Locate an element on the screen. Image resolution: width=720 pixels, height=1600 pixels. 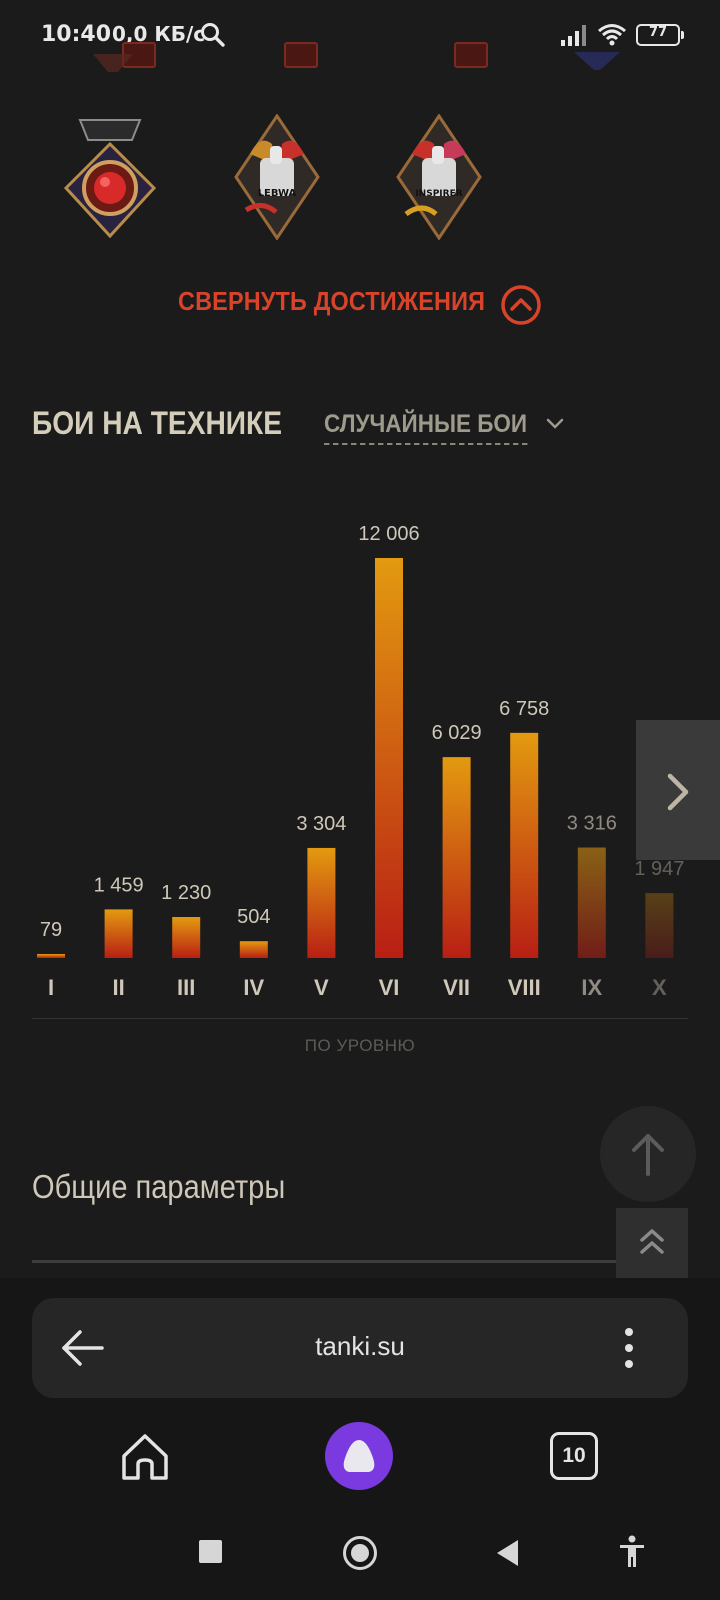
scroll-up-tab is located at coordinates (652, 1243).